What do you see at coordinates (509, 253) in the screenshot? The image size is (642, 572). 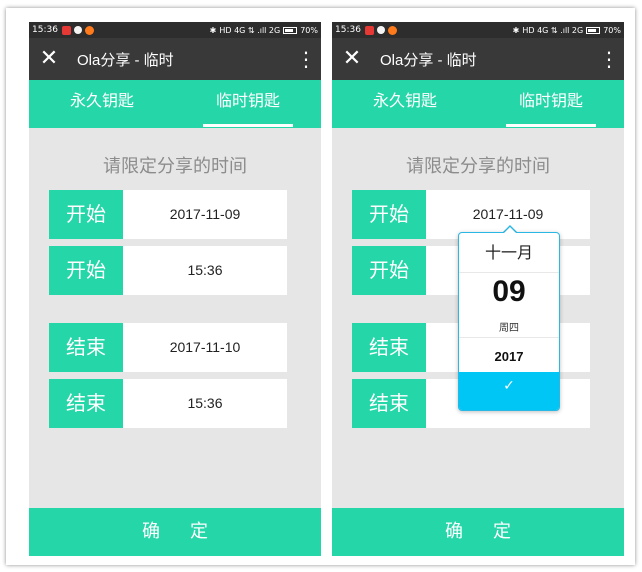 I see `picker-month: 十一月` at bounding box center [509, 253].